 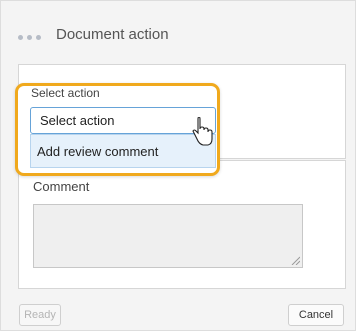 What do you see at coordinates (40, 315) in the screenshot?
I see `ready-button: Ready` at bounding box center [40, 315].